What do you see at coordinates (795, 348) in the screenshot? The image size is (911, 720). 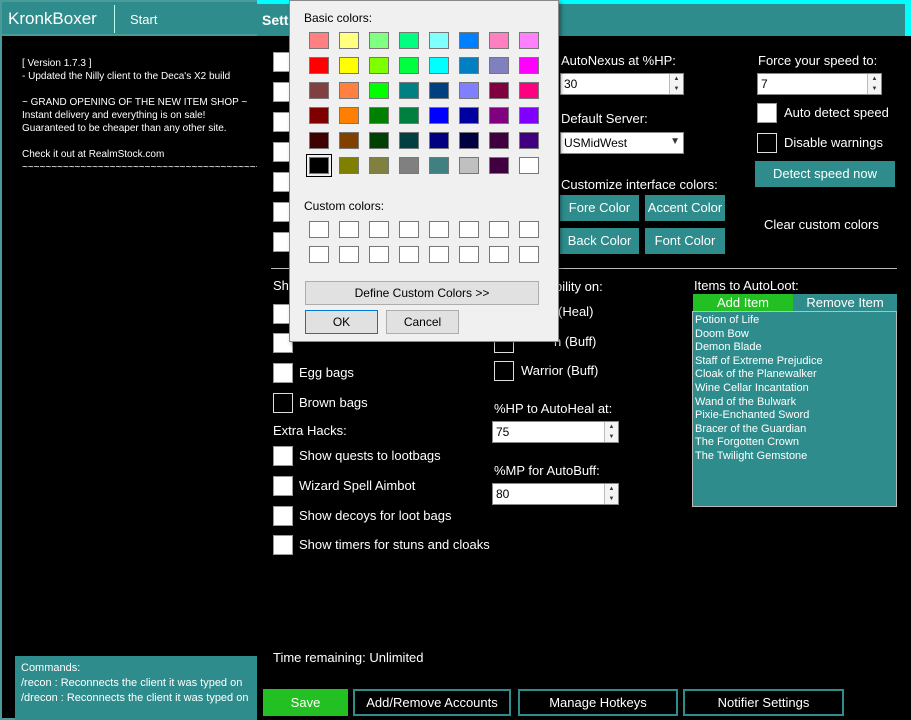 I see `loot-list-item: Demon Blade` at bounding box center [795, 348].